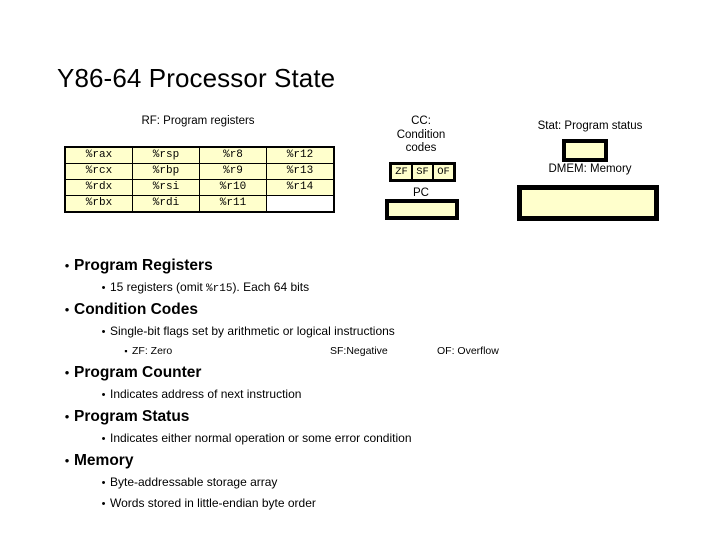  I want to click on program-counter-label: PC, so click(421, 193).